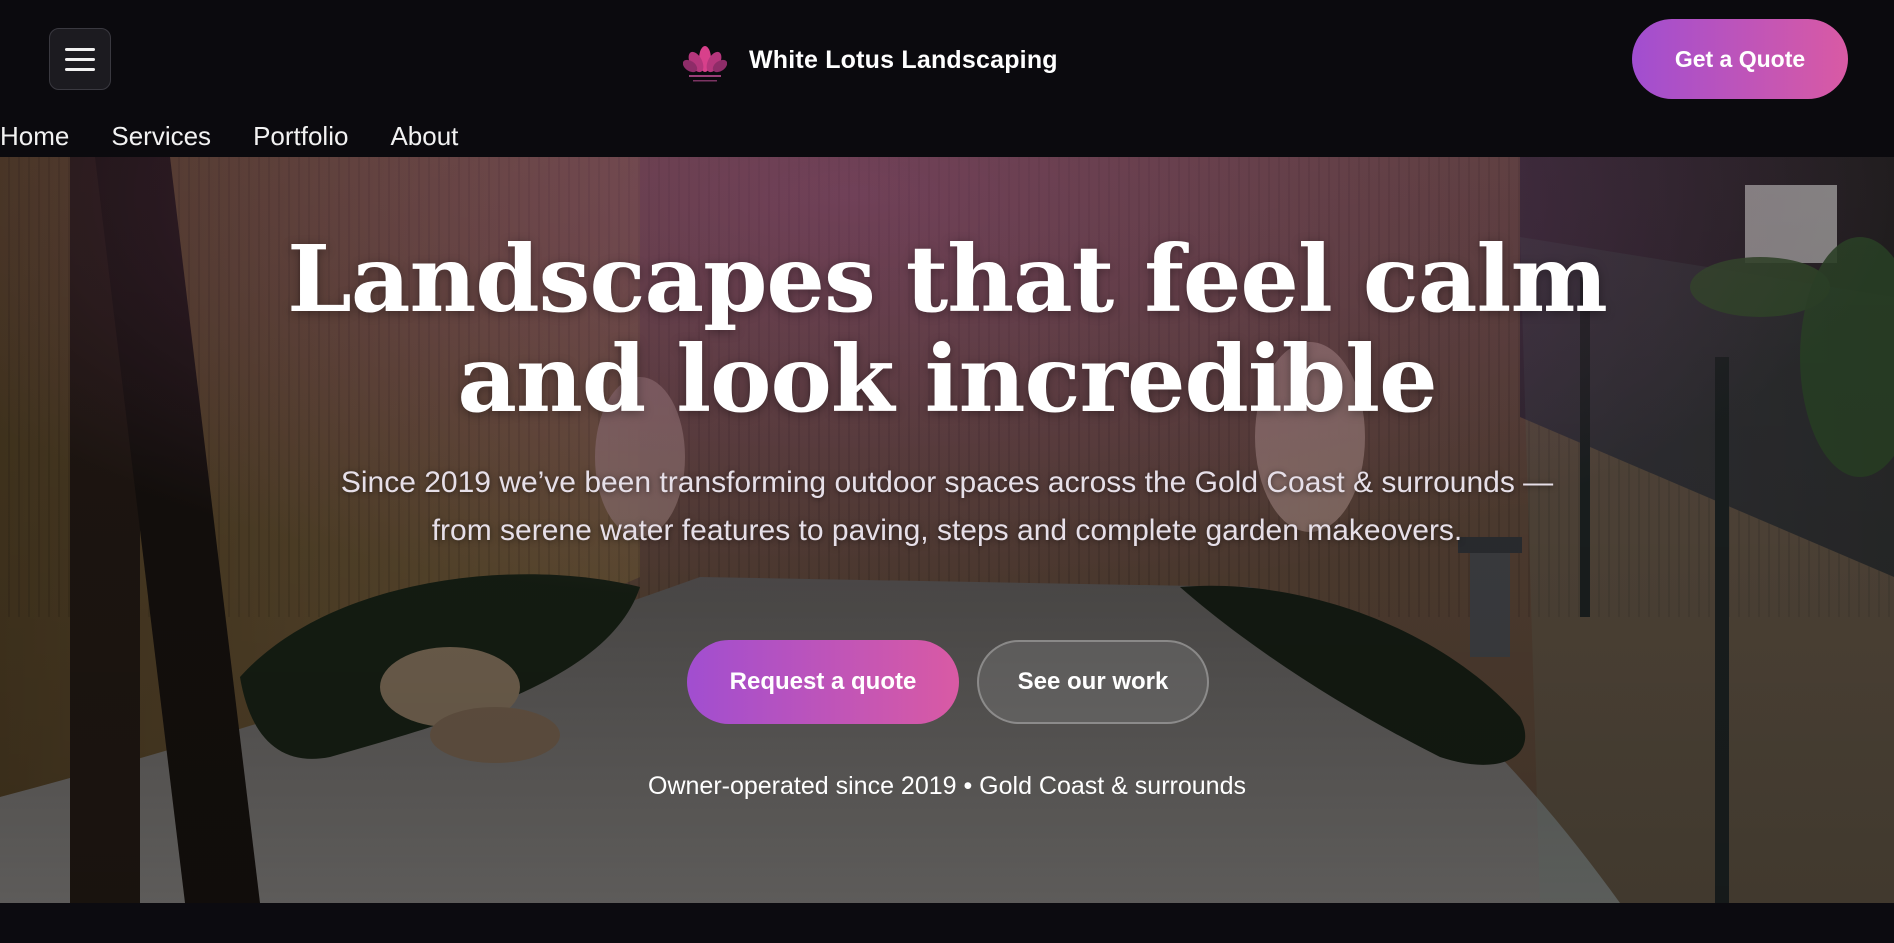 The height and width of the screenshot is (943, 1894). I want to click on nav-item-home: Home, so click(34, 136).